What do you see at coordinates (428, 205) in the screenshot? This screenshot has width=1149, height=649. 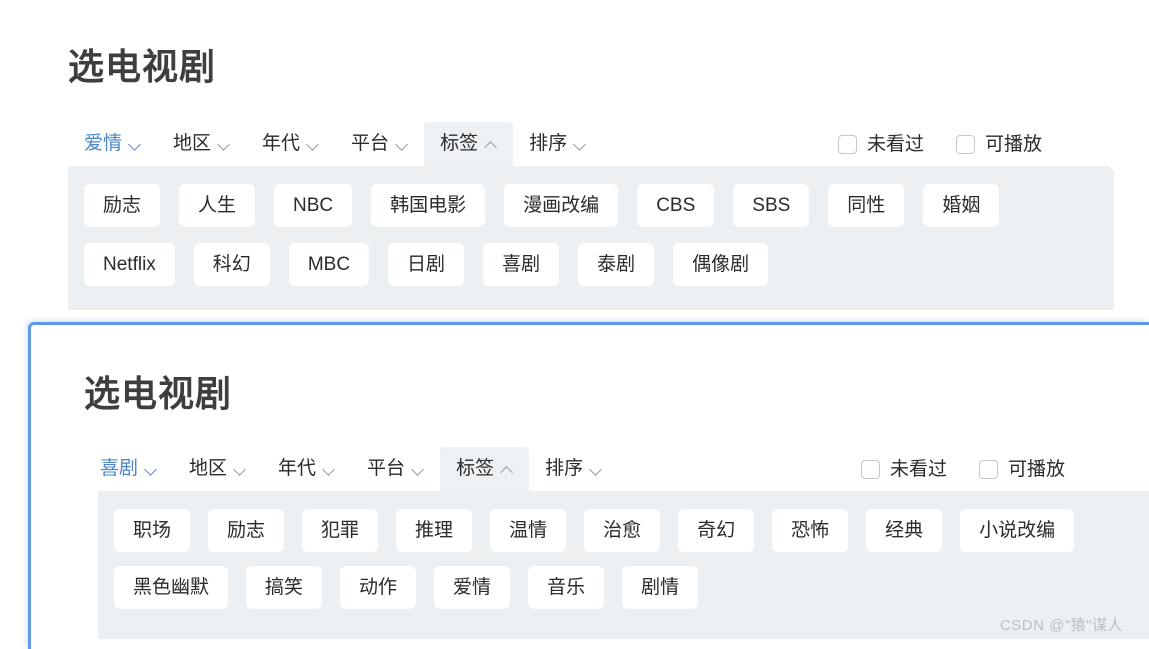 I see `tag-chip-韩国电影: 韩国电影` at bounding box center [428, 205].